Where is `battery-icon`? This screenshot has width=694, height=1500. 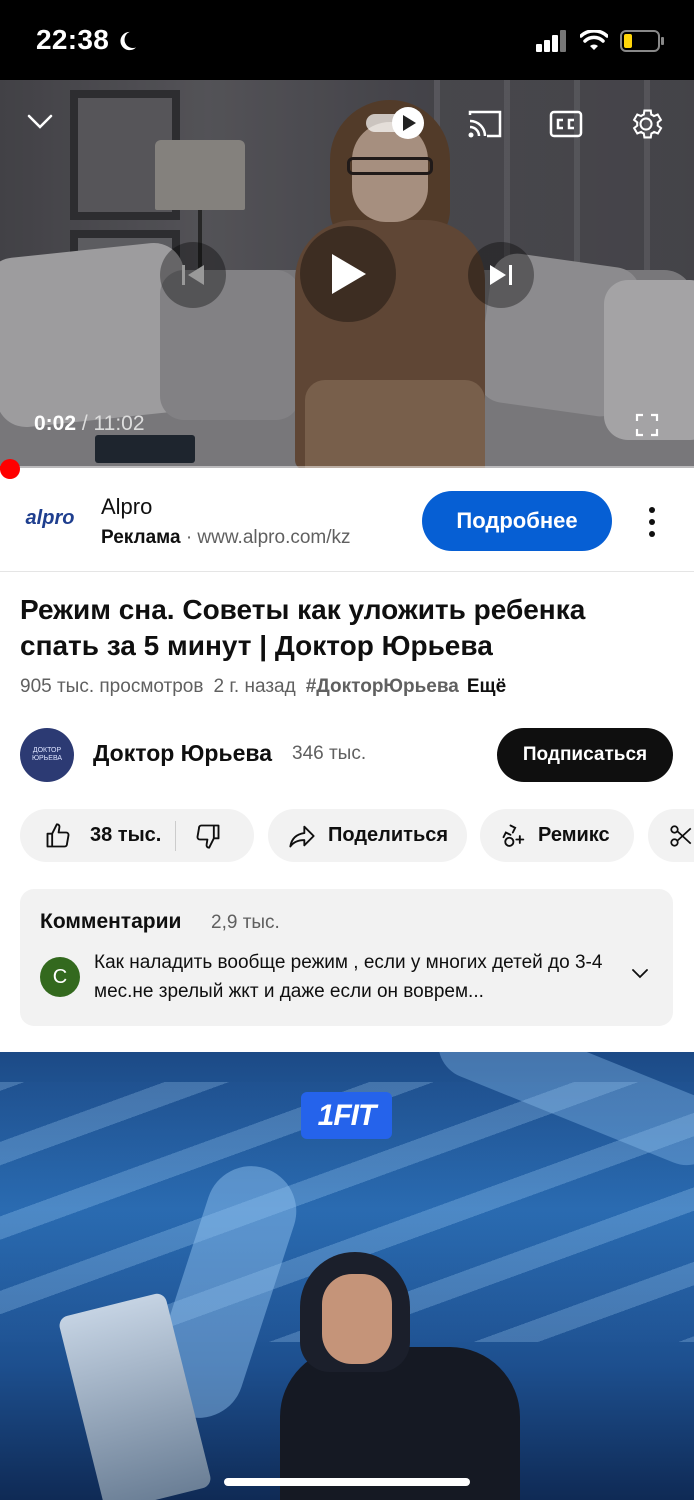 battery-icon is located at coordinates (642, 43).